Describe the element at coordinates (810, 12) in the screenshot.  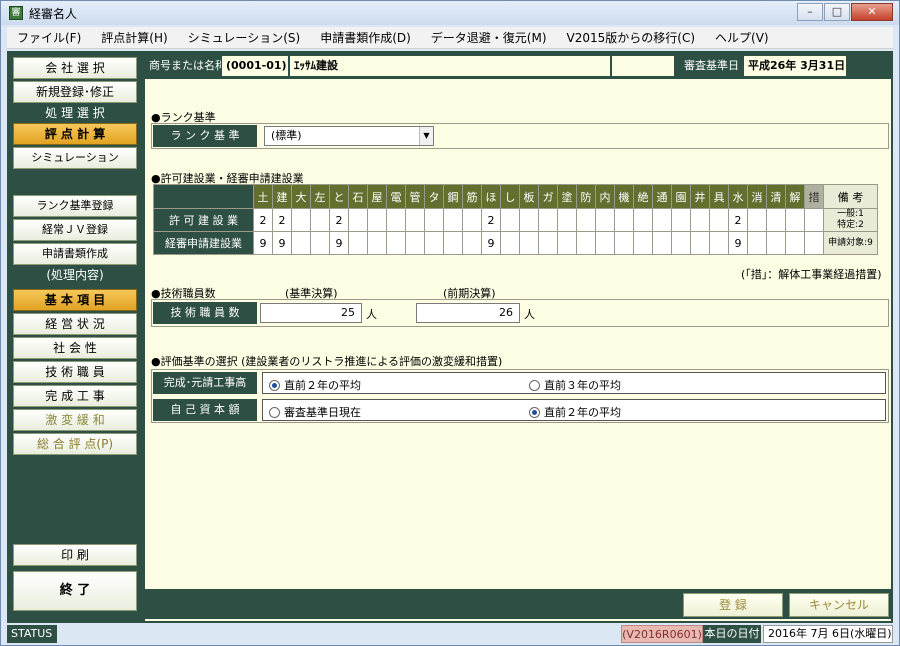
I see `minimize-button: –` at that location.